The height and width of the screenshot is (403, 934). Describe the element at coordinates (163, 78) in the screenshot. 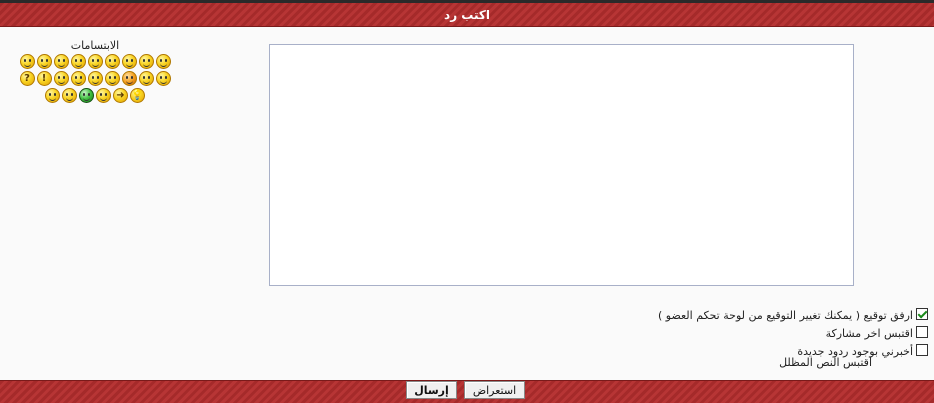

I see `smiley-lol-icon` at that location.